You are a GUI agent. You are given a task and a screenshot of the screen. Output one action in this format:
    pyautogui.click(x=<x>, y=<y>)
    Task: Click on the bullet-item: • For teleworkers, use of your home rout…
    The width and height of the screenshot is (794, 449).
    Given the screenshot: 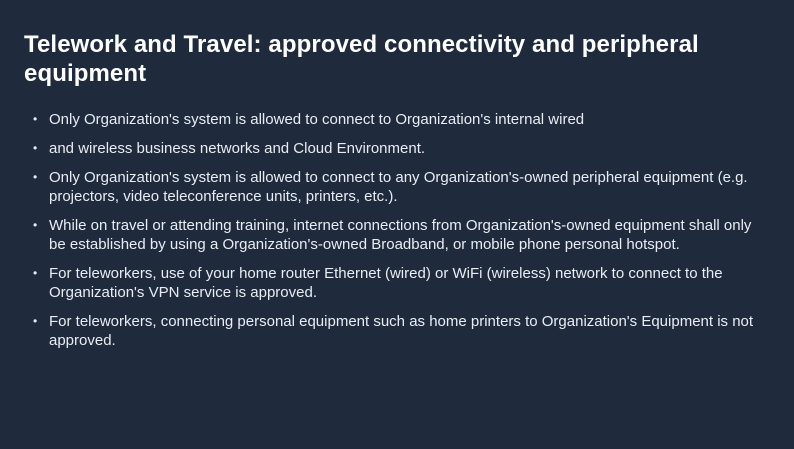 What is the action you would take?
    pyautogui.click(x=397, y=283)
    